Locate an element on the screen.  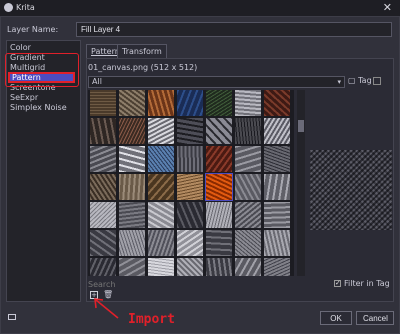
cancel-button: Cancel is located at coordinates (375, 318).